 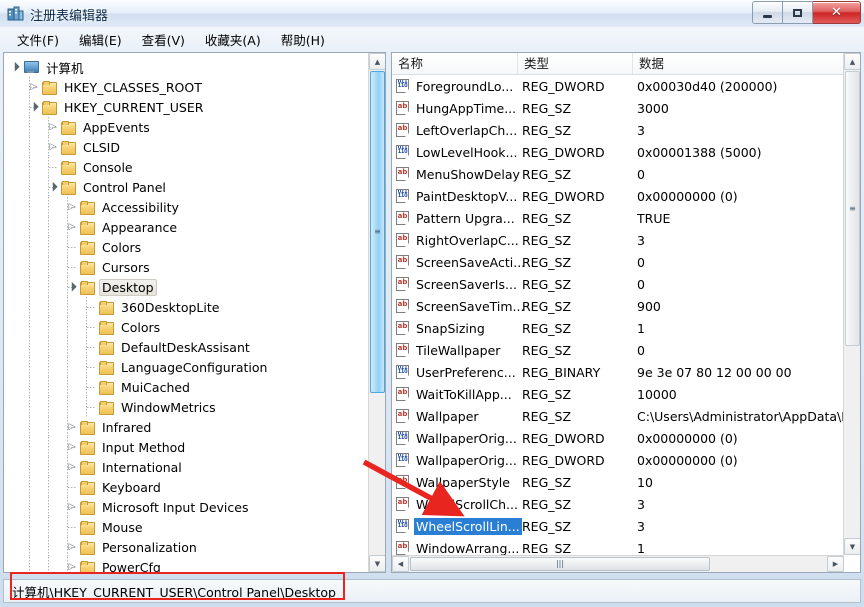 I want to click on tree-node-international: ▷International, so click(x=186, y=467).